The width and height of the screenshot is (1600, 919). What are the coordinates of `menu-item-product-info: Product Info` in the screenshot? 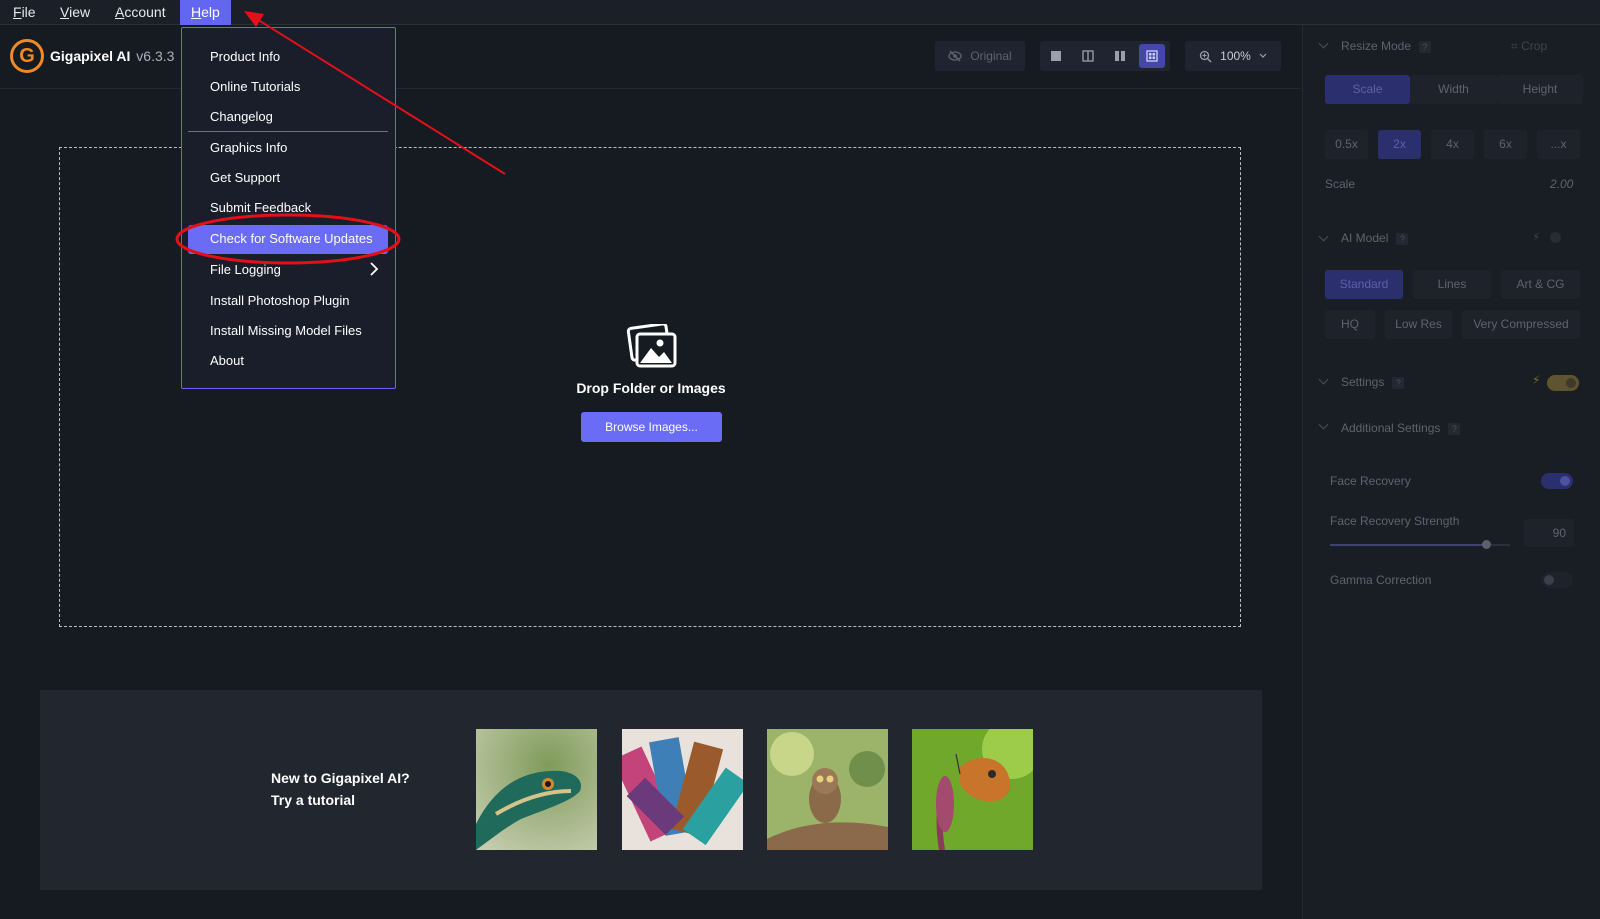 It's located at (245, 56).